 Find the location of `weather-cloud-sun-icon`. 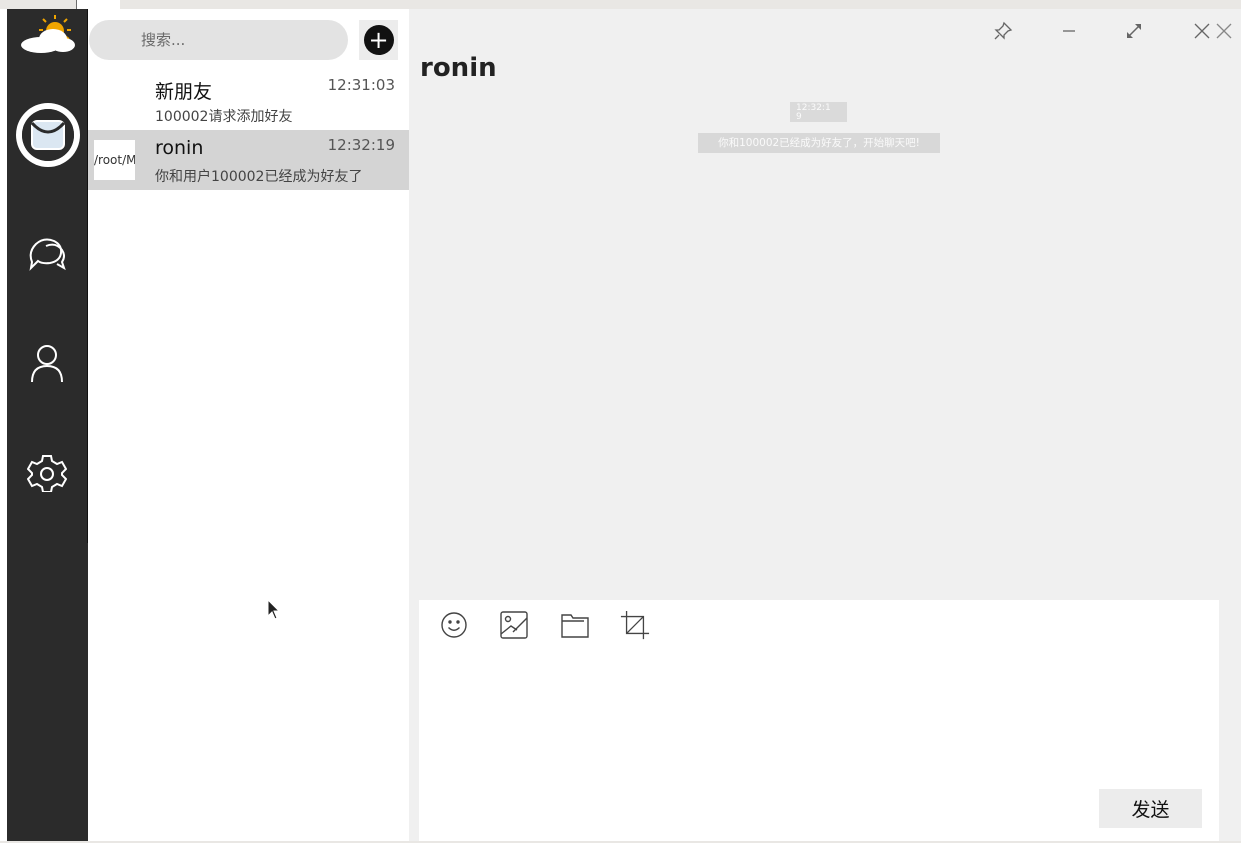

weather-cloud-sun-icon is located at coordinates (48, 37).